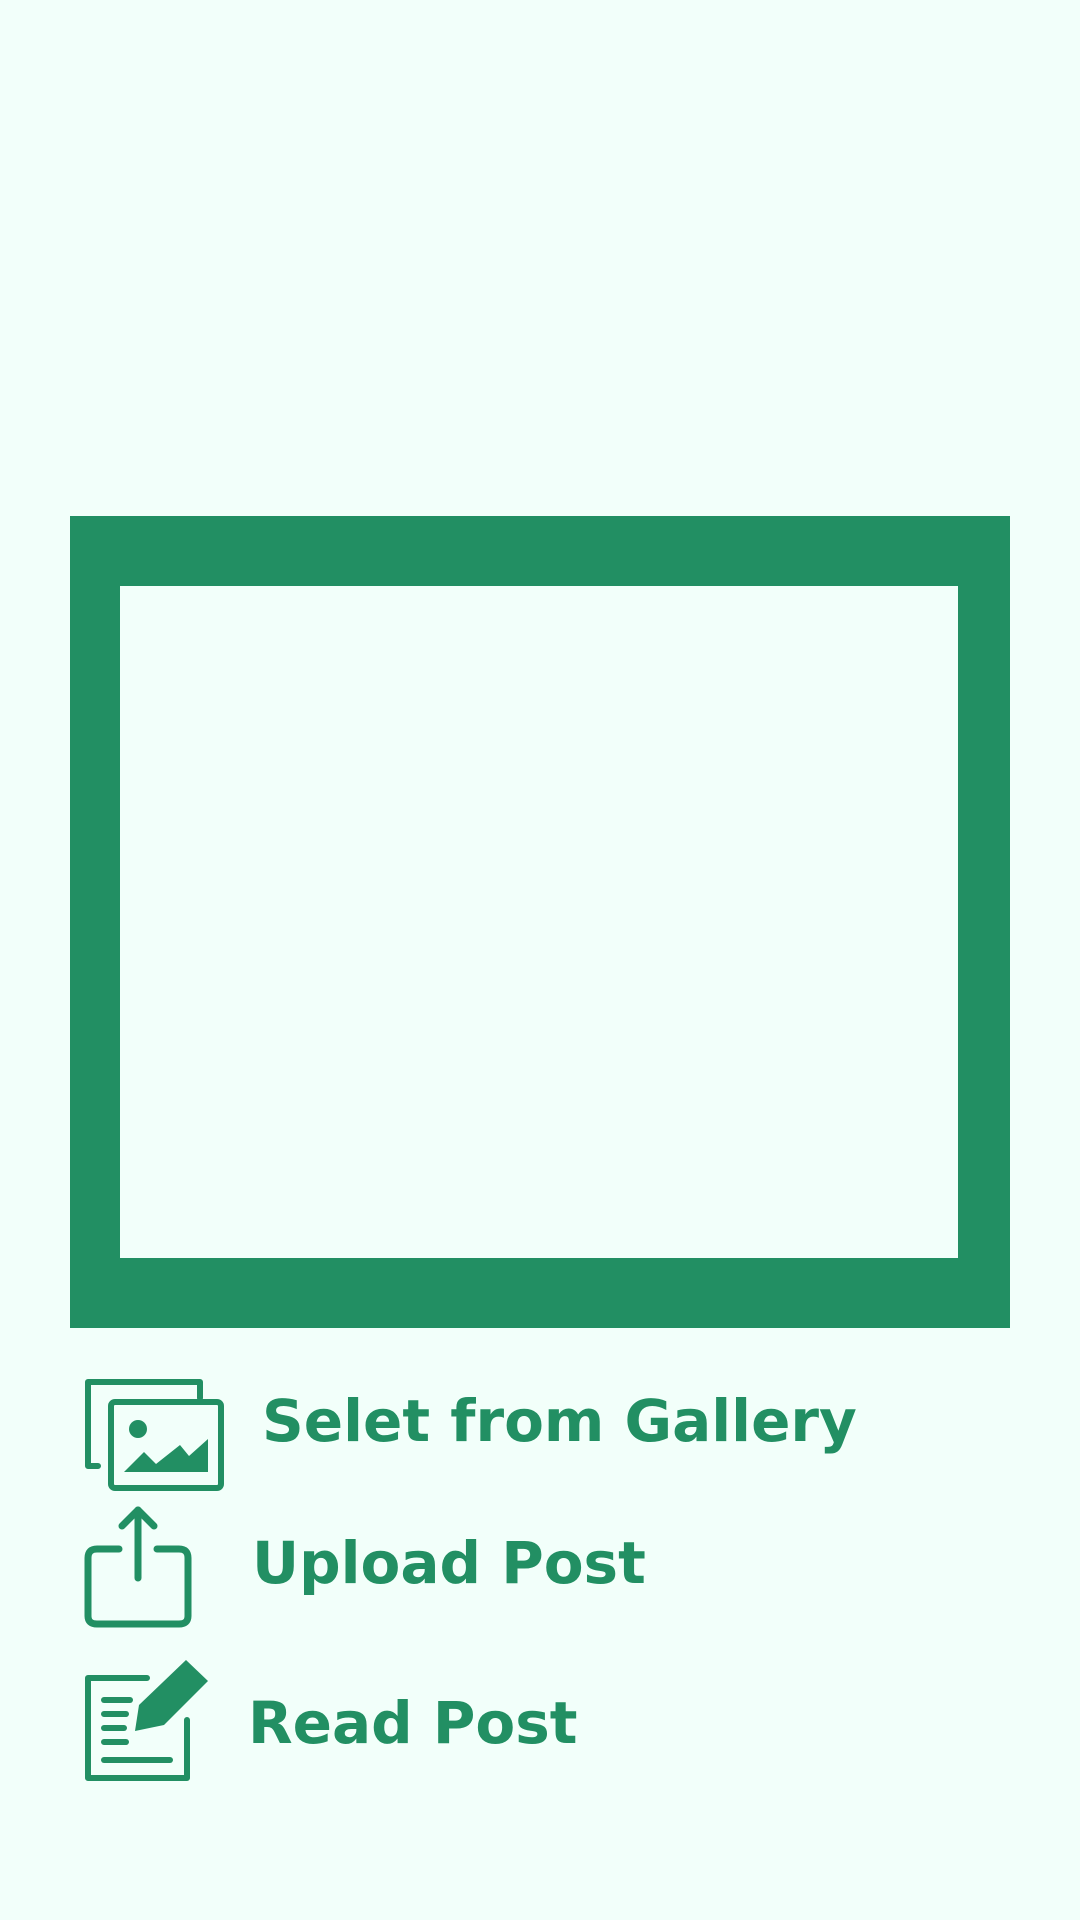 The height and width of the screenshot is (1920, 1080). Describe the element at coordinates (139, 1569) in the screenshot. I see `upload-icon` at that location.